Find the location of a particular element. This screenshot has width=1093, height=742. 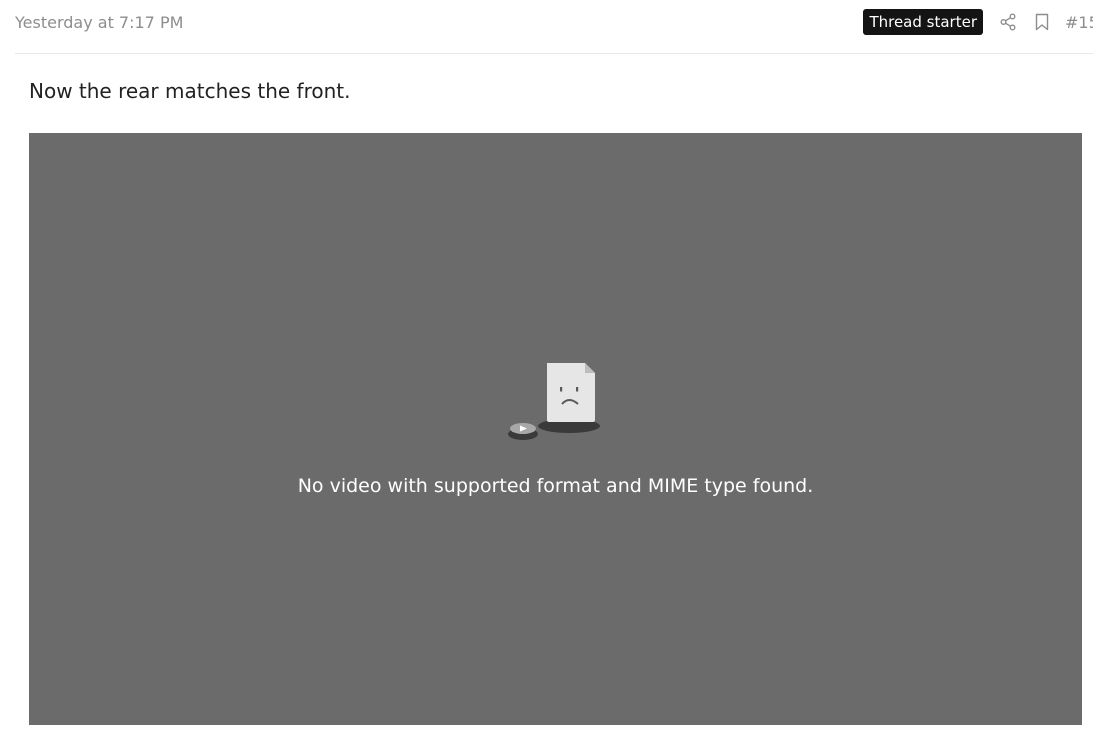

post-actions: Thread starter #15 is located at coordinates (978, 22).